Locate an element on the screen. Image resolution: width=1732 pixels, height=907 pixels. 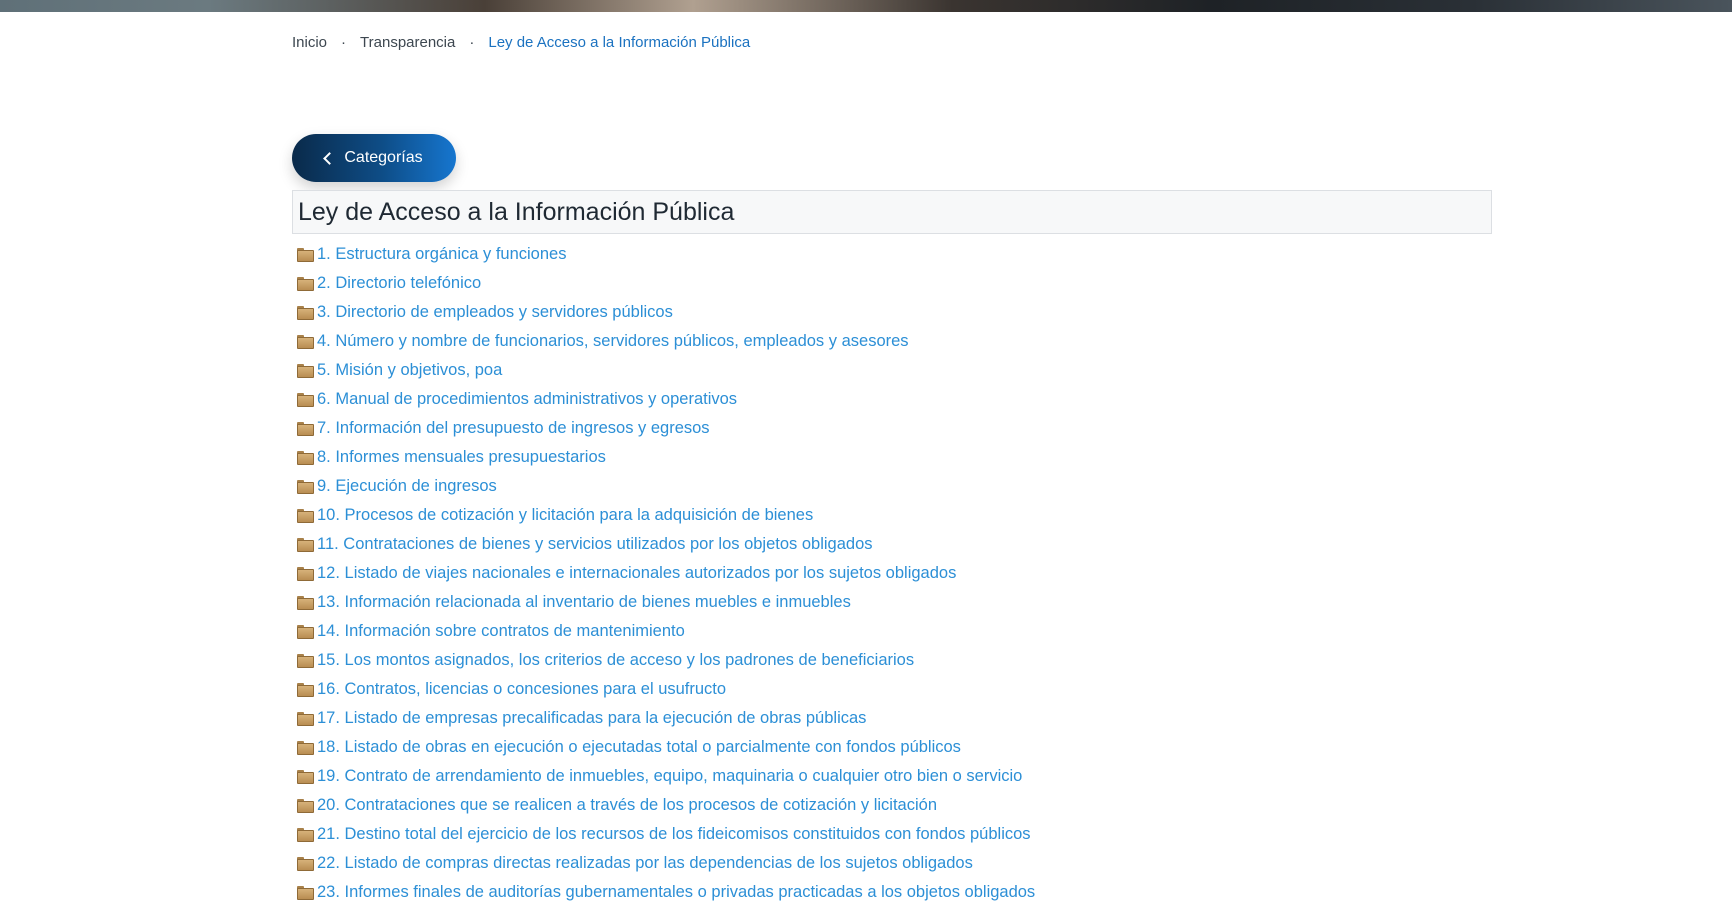
document-category-link: 5. Misión y objetivos, poa is located at coordinates (666, 370).